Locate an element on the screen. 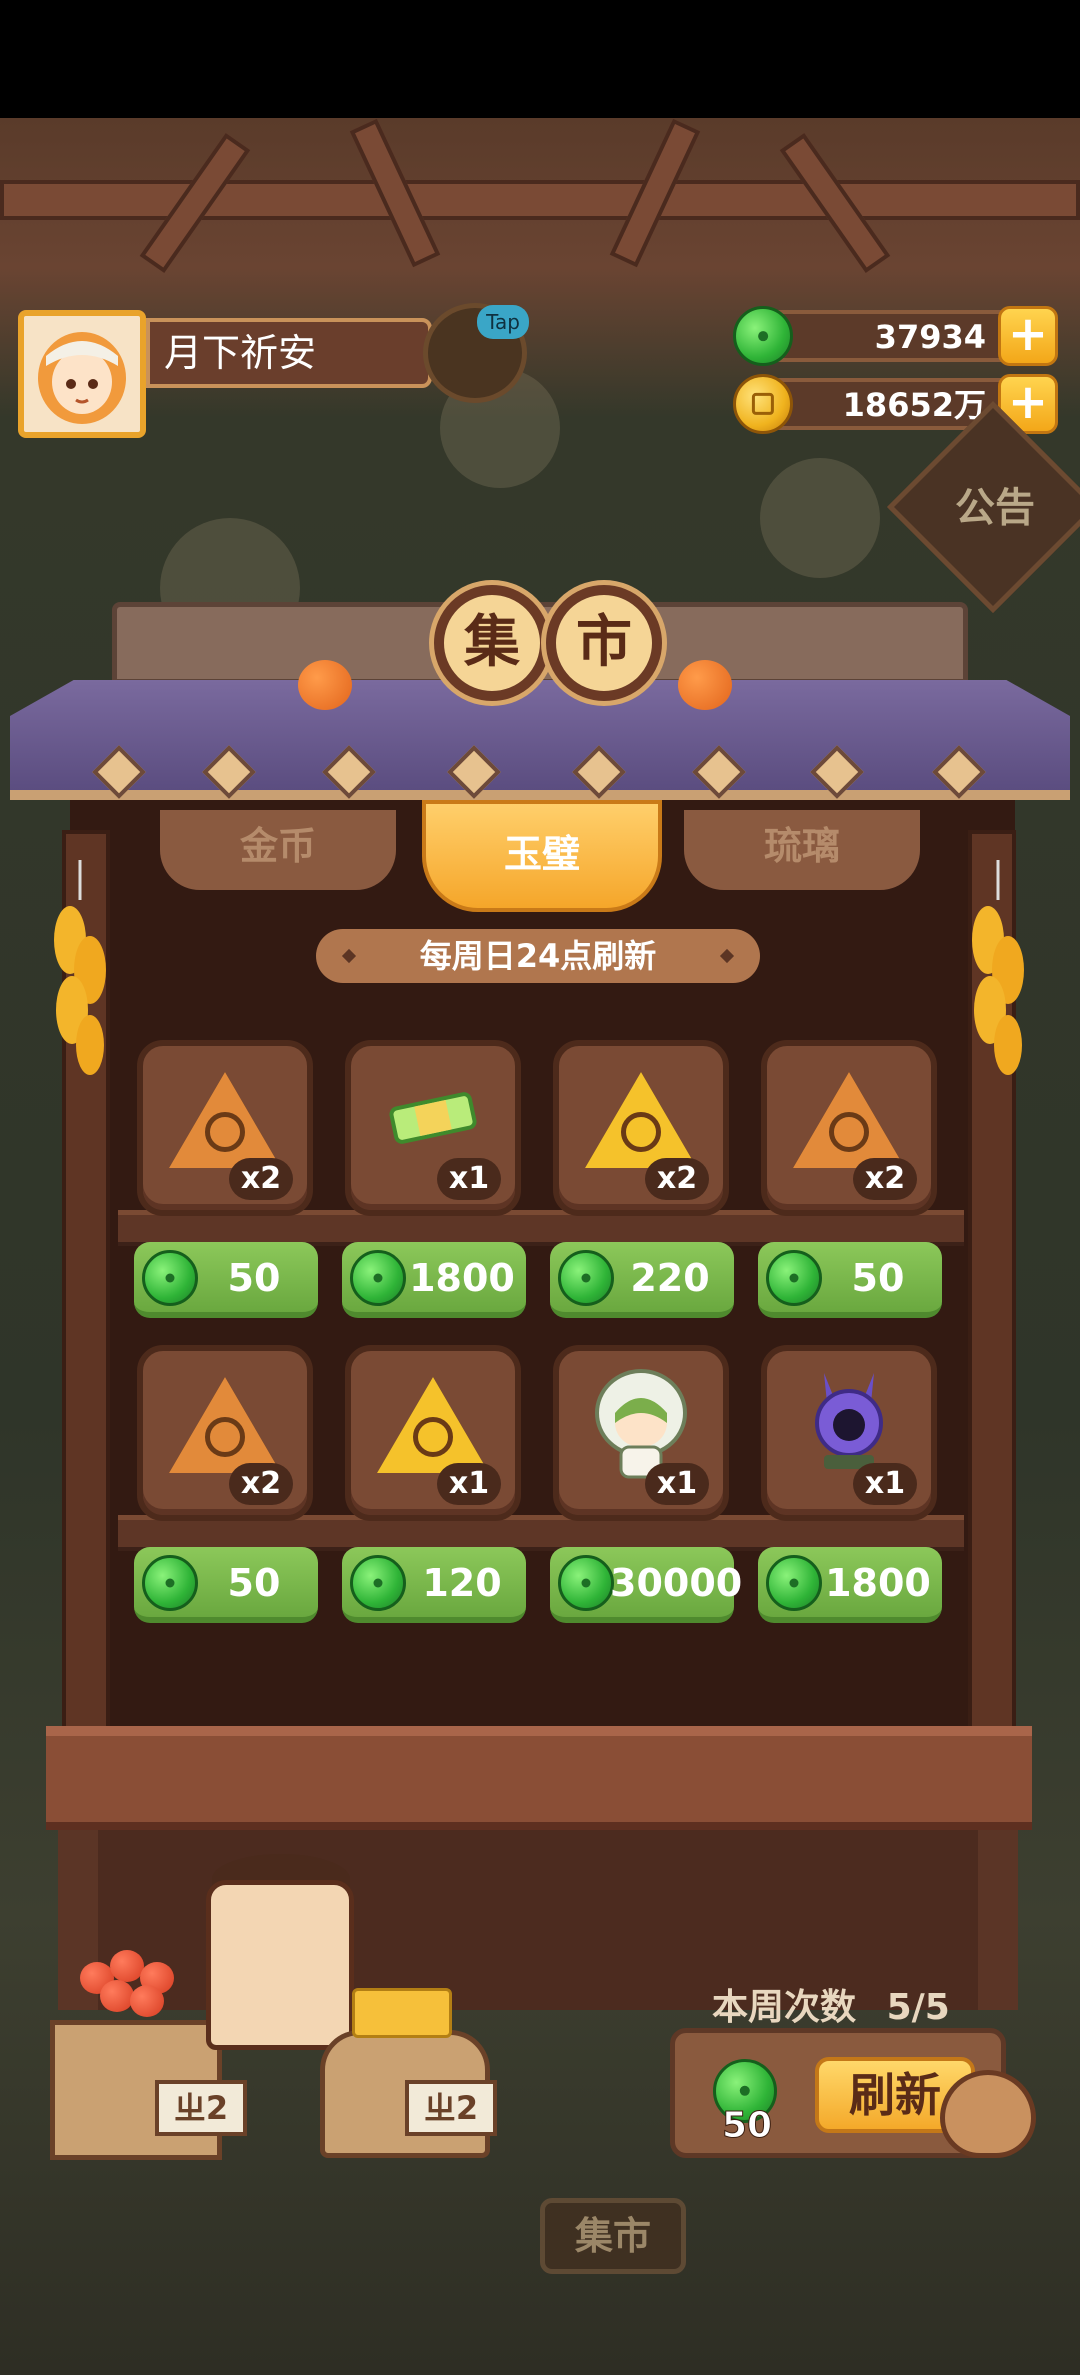 Image resolution: width=1080 pixels, height=2375 pixels. tab-jade-disc: 玉璧 is located at coordinates (542, 856).